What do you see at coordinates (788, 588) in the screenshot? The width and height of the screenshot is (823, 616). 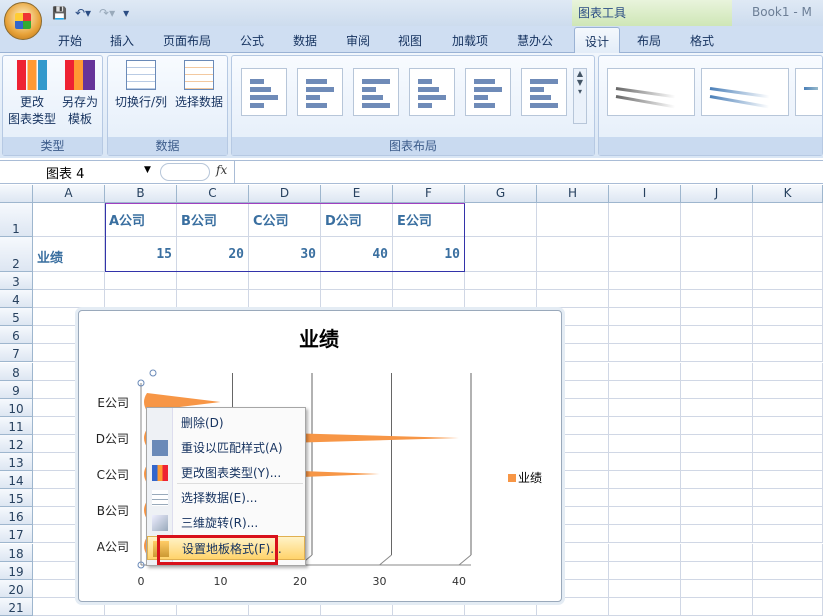 I see `cell-K20` at bounding box center [788, 588].